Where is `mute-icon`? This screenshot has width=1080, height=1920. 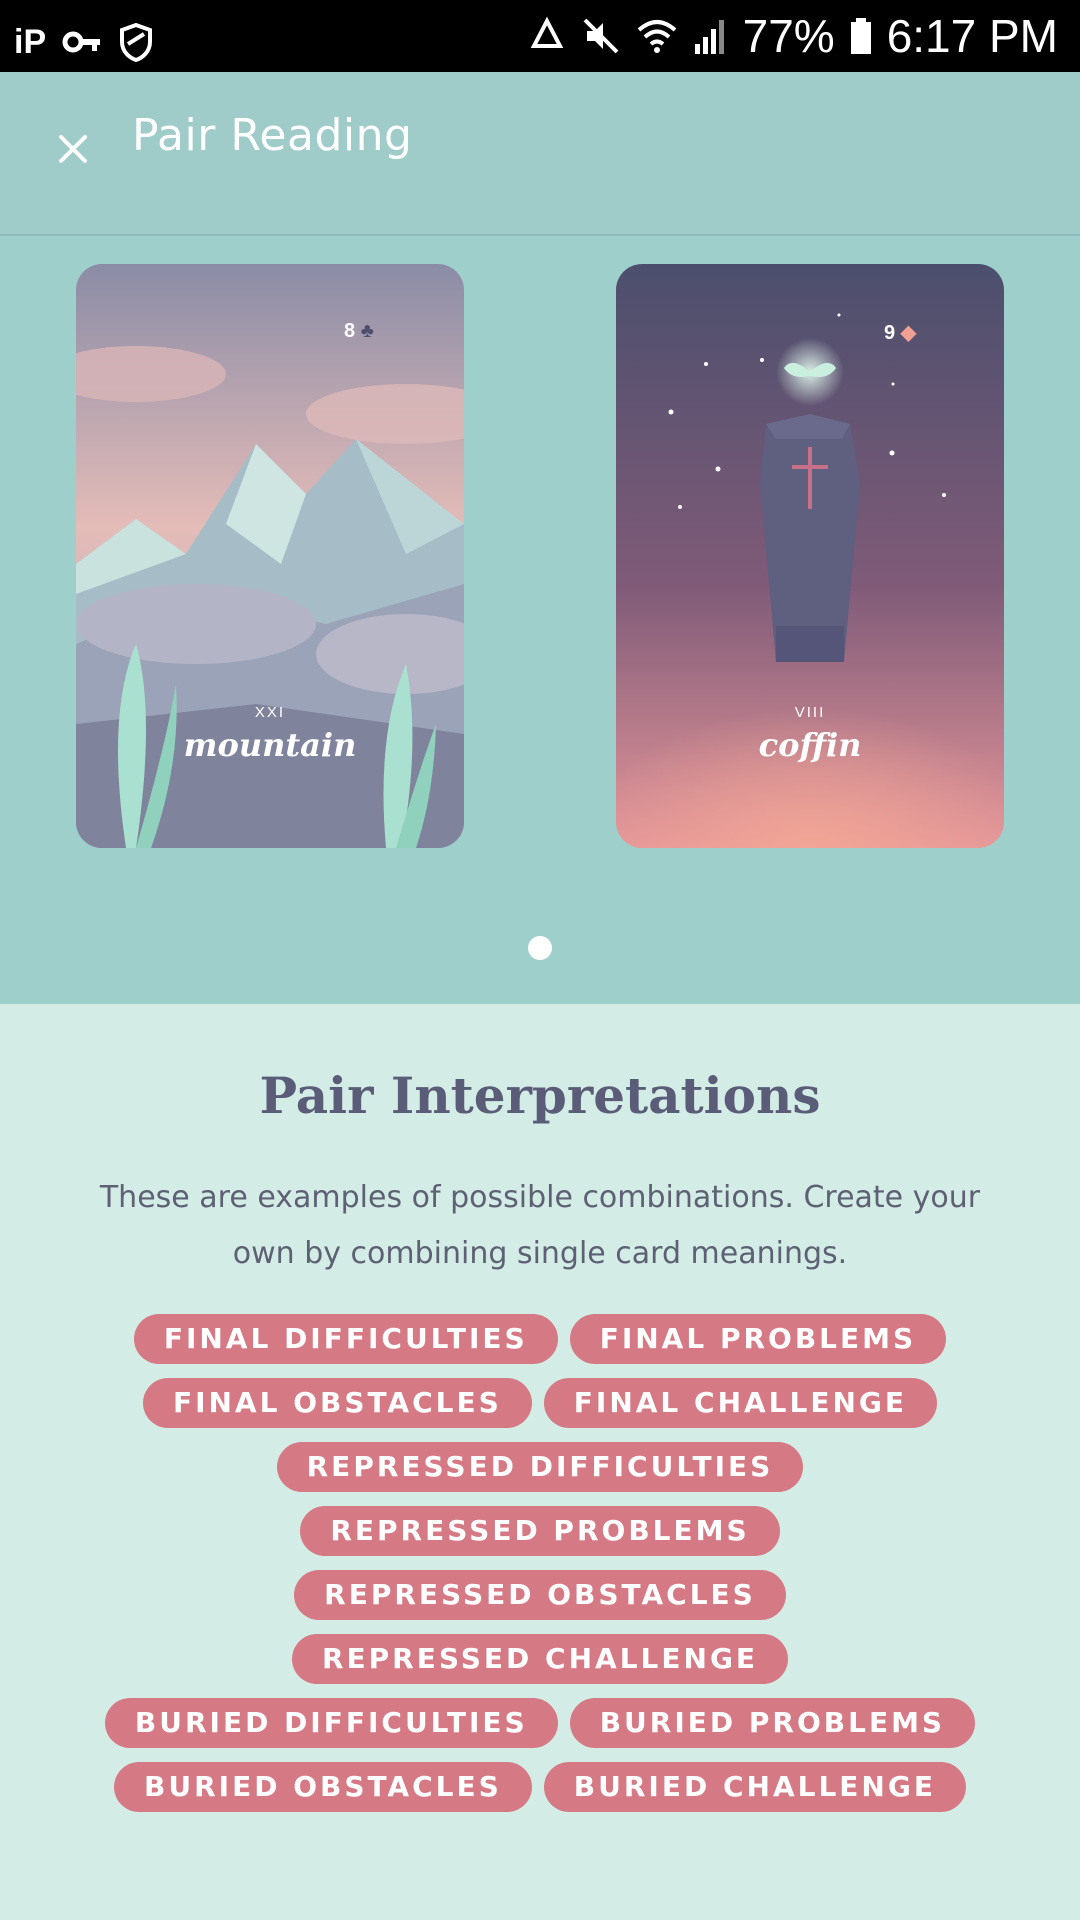 mute-icon is located at coordinates (601, 36).